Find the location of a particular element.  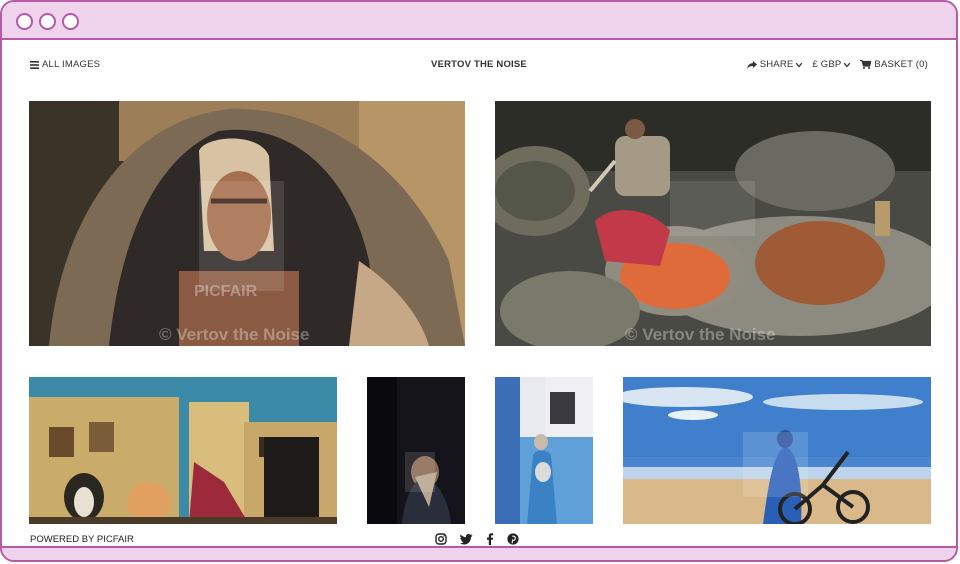

photo-street-cats is located at coordinates (183, 450).